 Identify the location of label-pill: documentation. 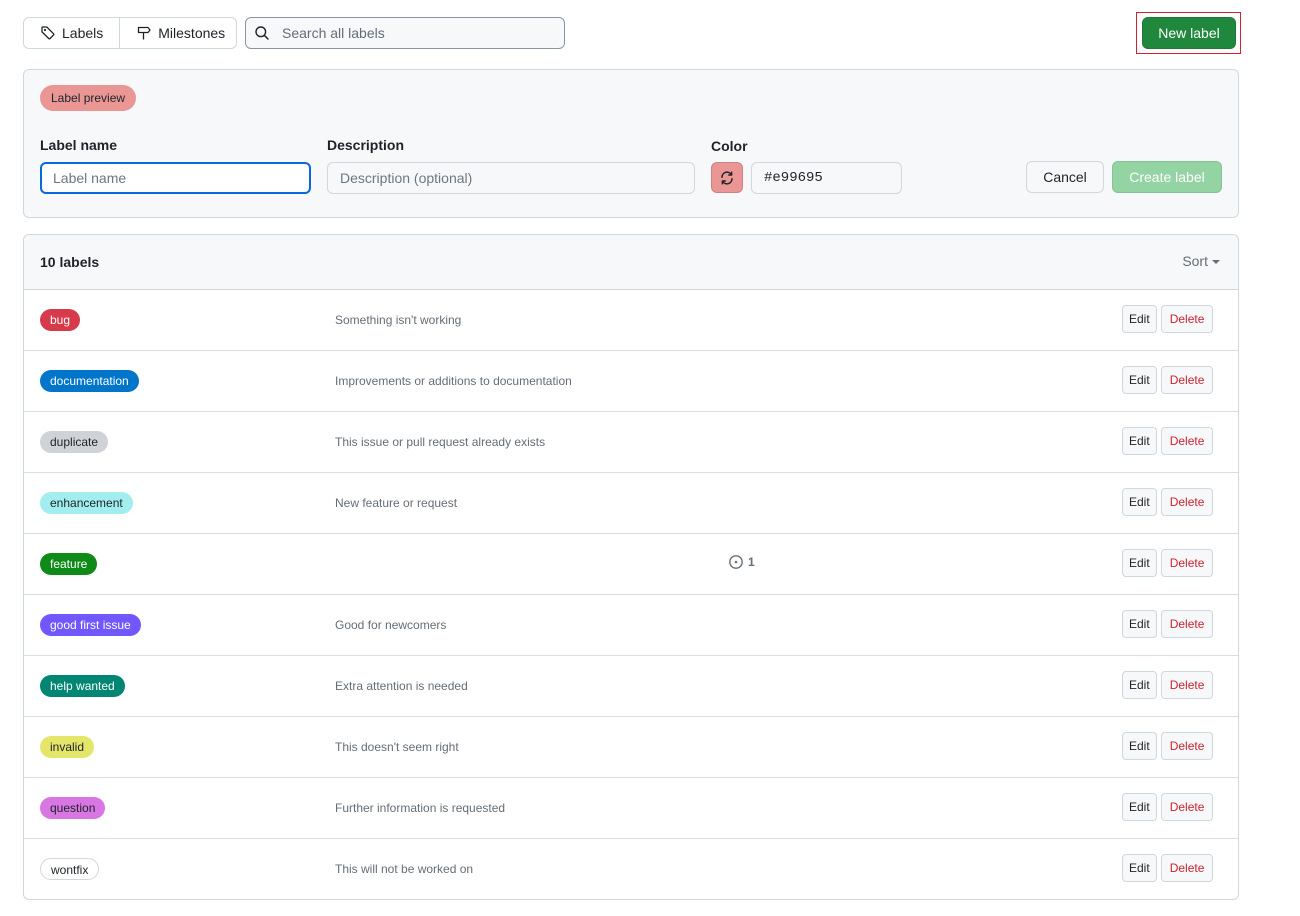
(89, 381).